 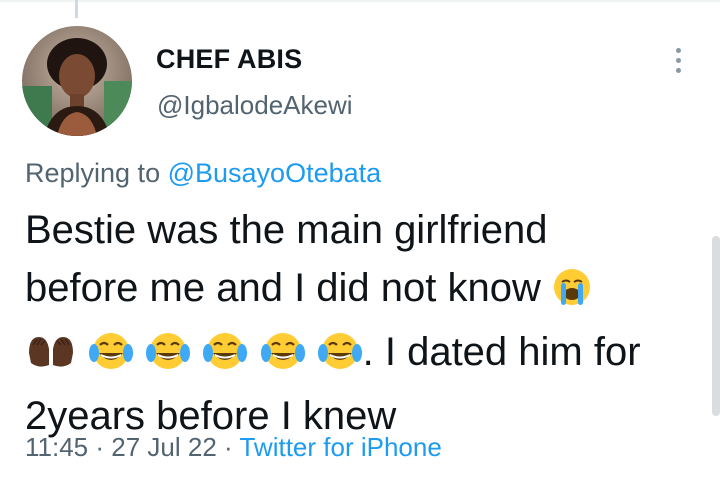 I want to click on tweet-text-line: . I dated him for, so click(x=355, y=355).